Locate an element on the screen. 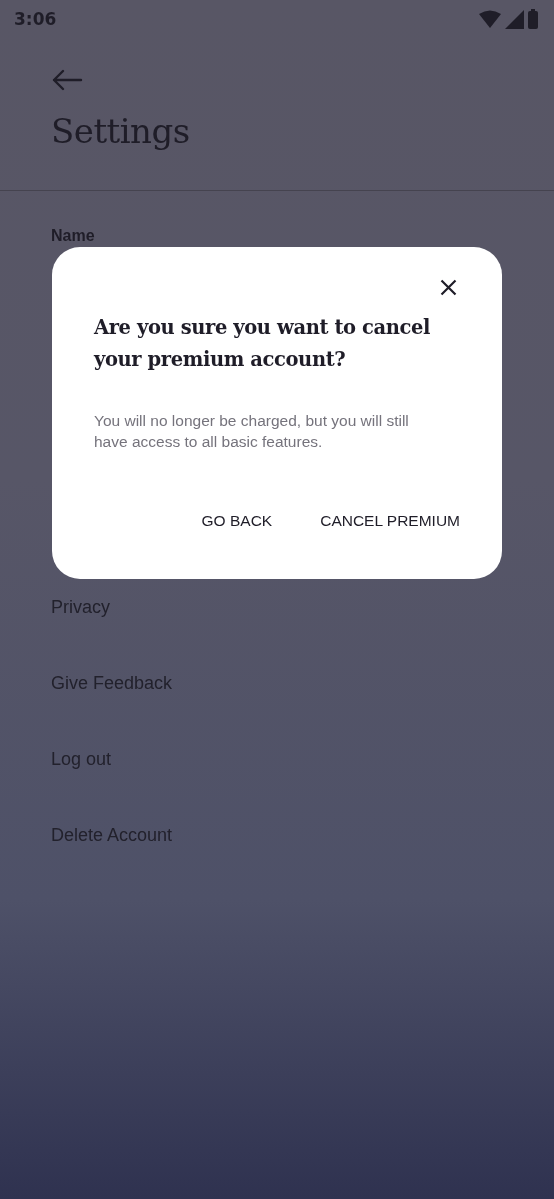 The image size is (554, 1199). signal-icon is located at coordinates (514, 19).